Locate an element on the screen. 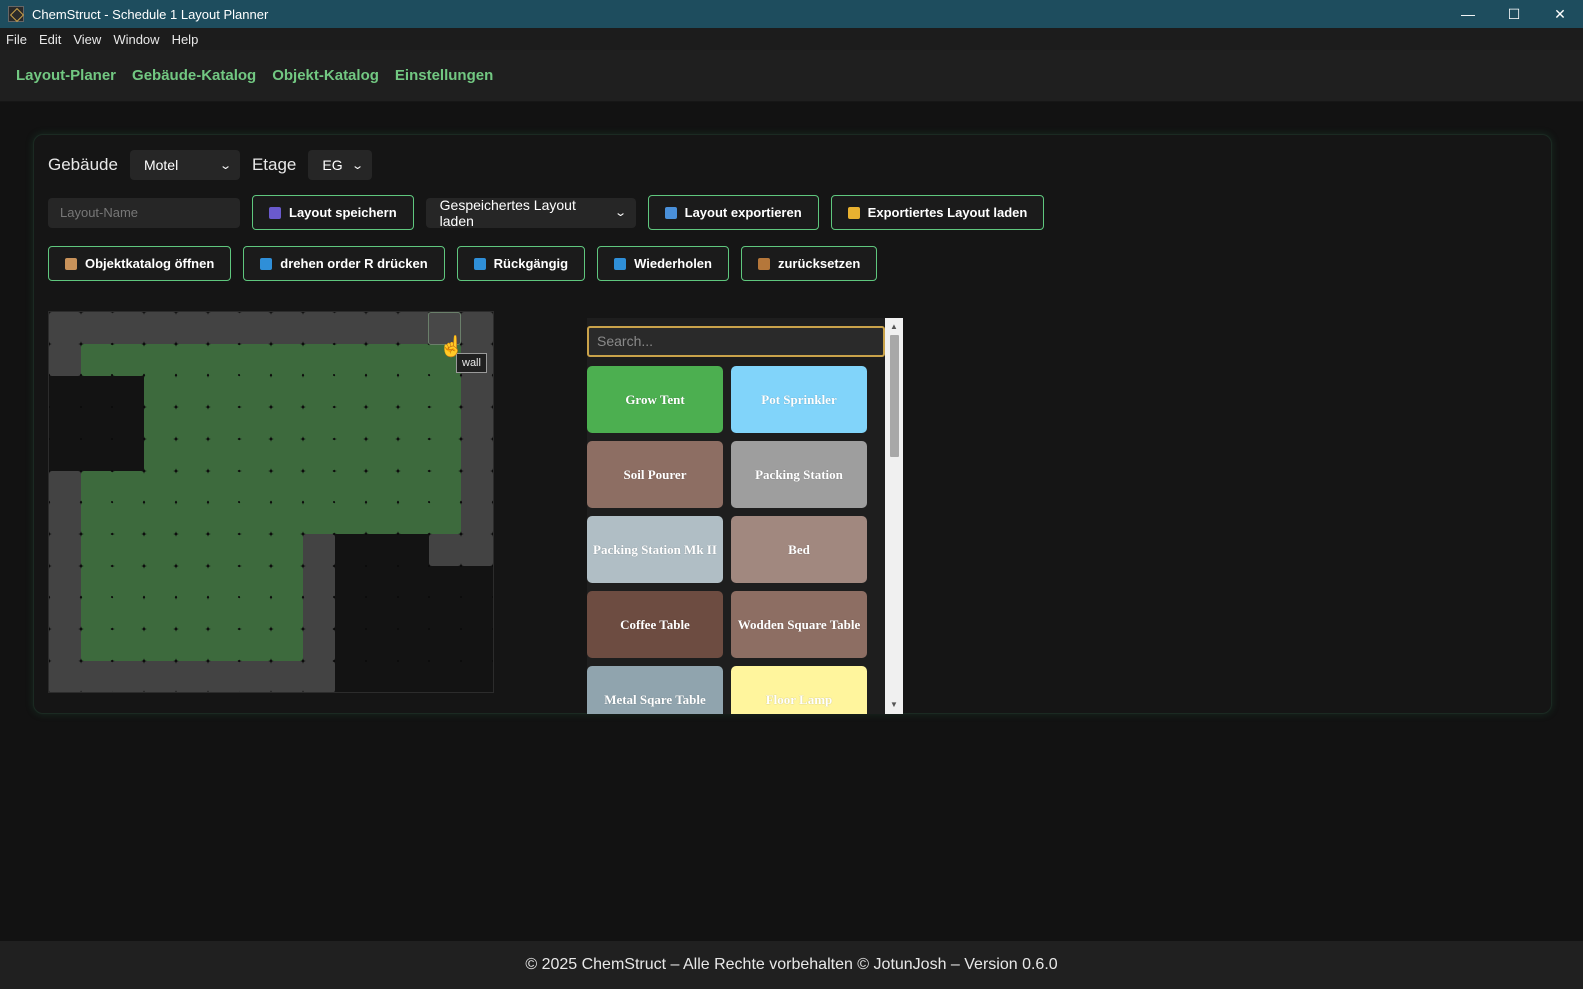  scroll-up-icon: ▲ is located at coordinates (894, 327).